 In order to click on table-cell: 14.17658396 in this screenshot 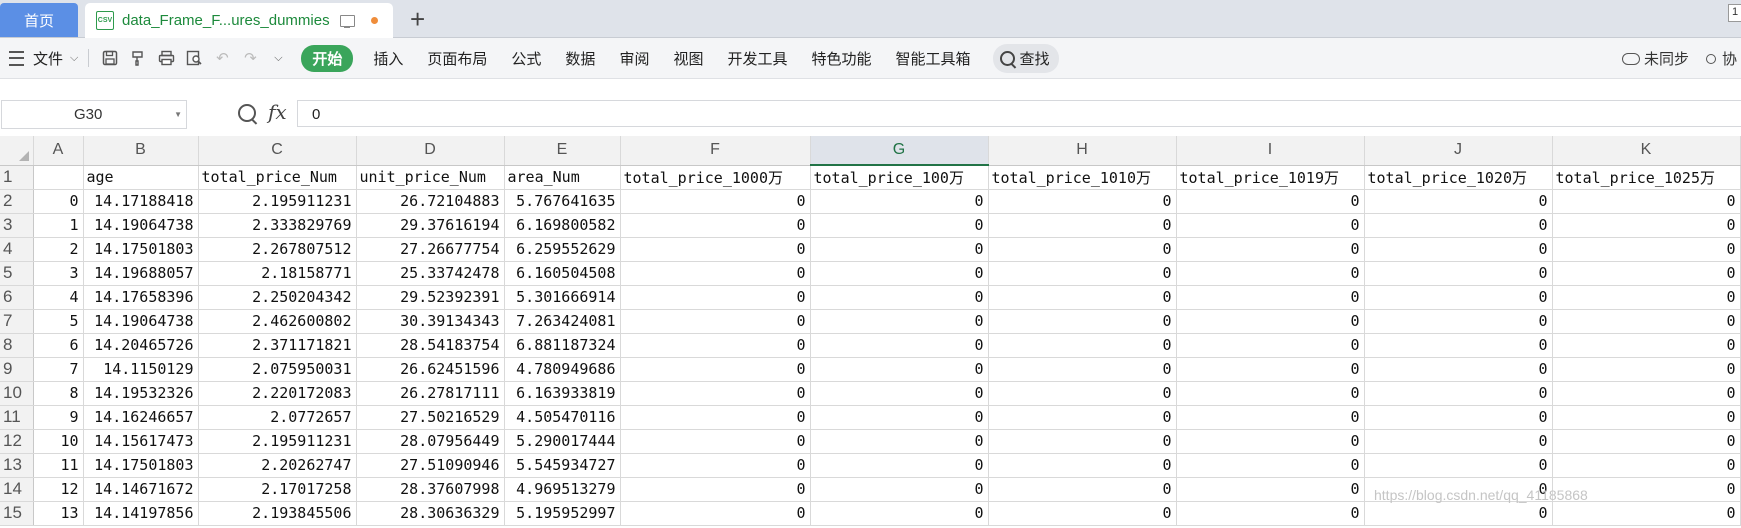, I will do `click(141, 297)`.